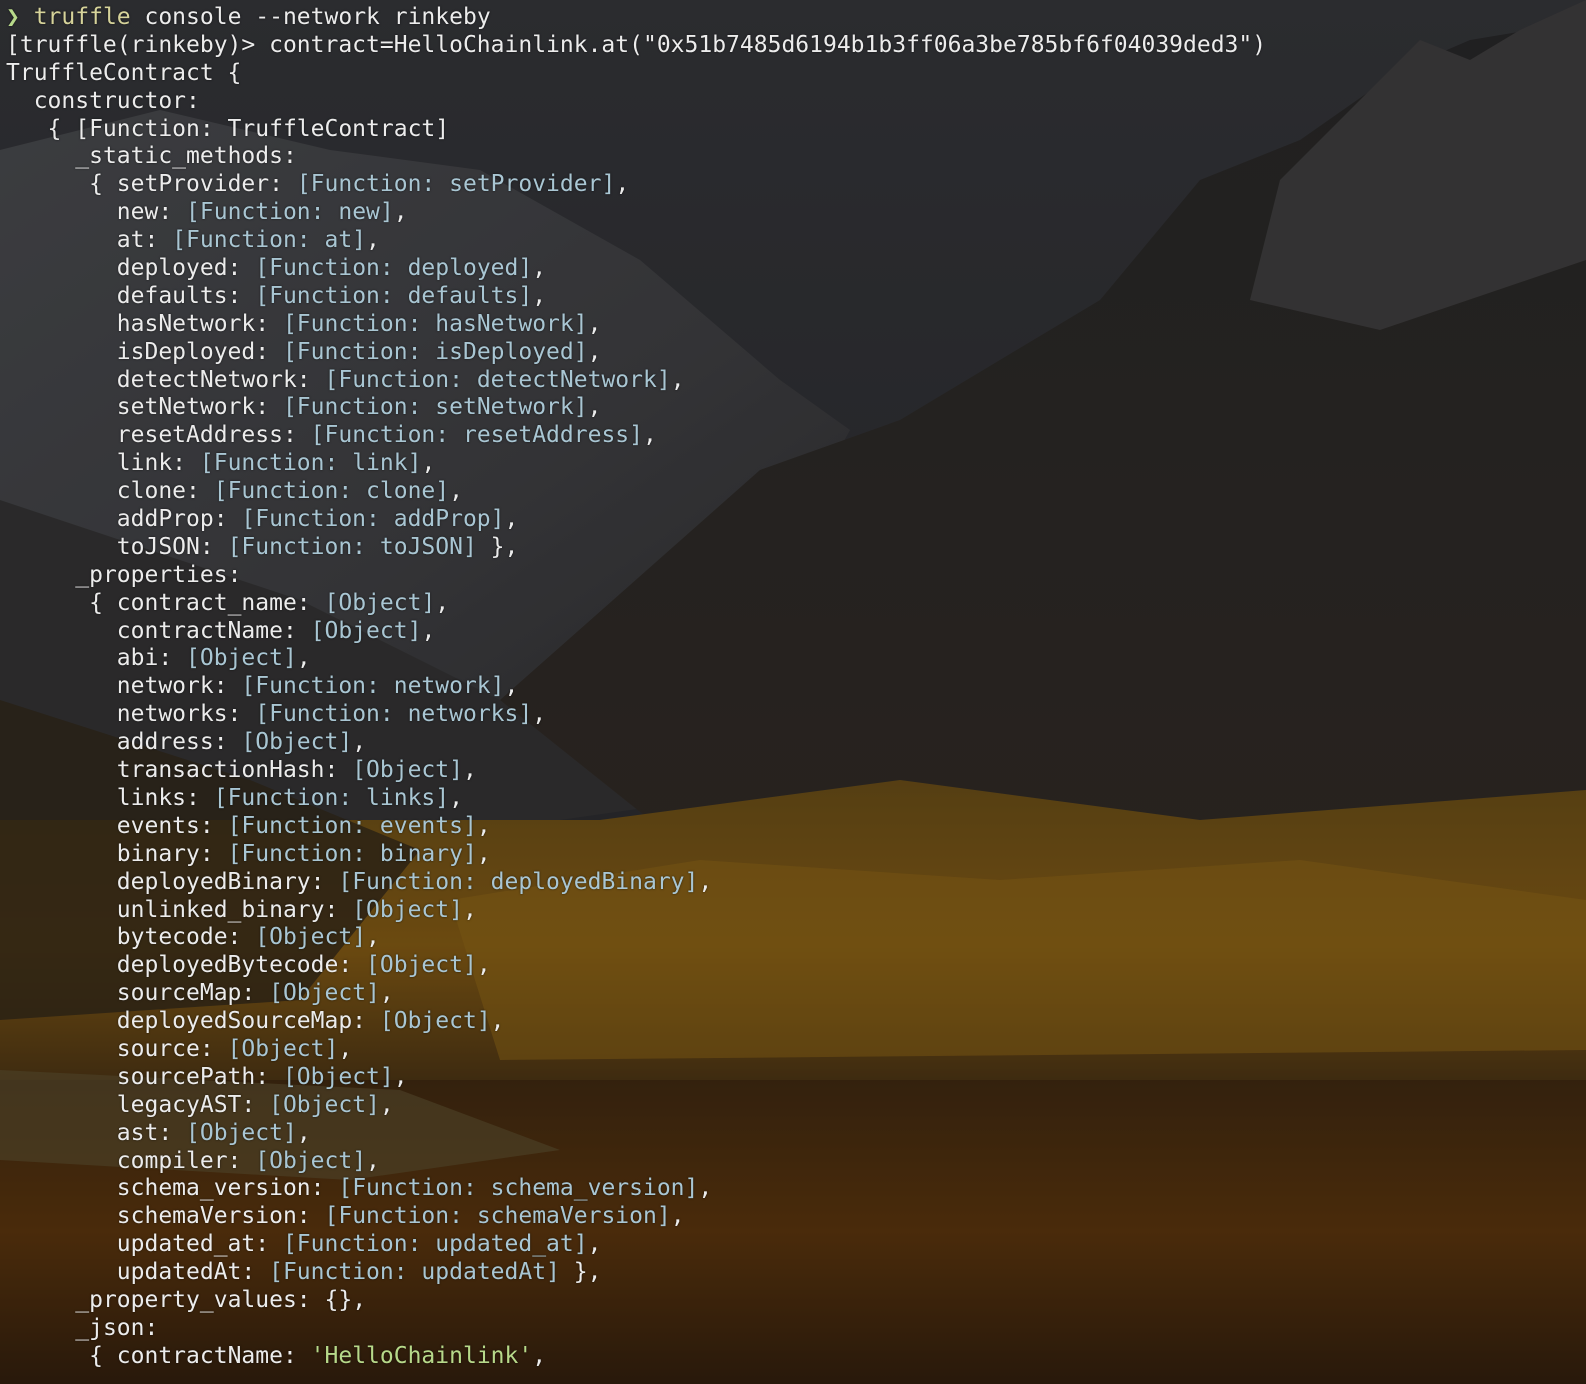 This screenshot has height=1384, width=1586. I want to click on output-line: transactionHash: [Object],, so click(636, 771).